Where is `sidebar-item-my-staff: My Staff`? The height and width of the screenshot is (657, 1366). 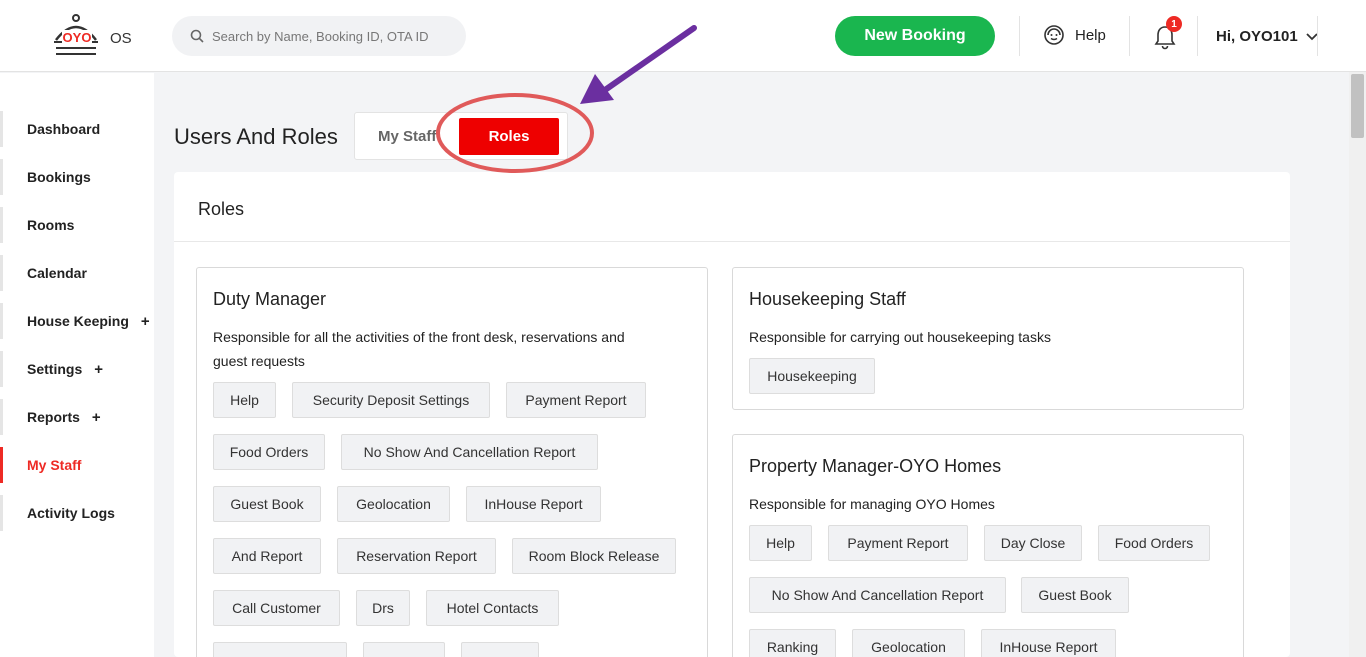
sidebar-item-my-staff: My Staff is located at coordinates (77, 465).